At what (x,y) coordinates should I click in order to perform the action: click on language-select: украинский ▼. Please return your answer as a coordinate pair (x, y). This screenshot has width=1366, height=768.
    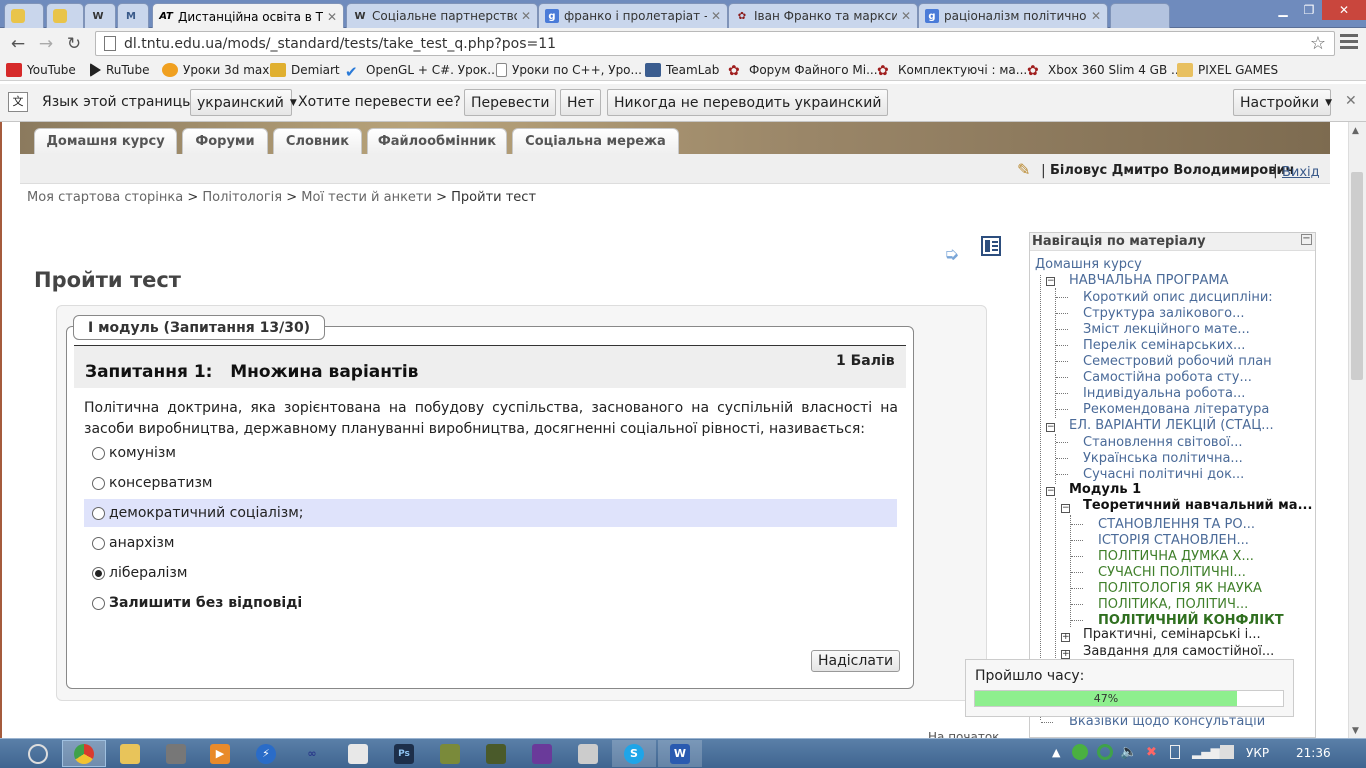
    Looking at the image, I should click on (243, 102).